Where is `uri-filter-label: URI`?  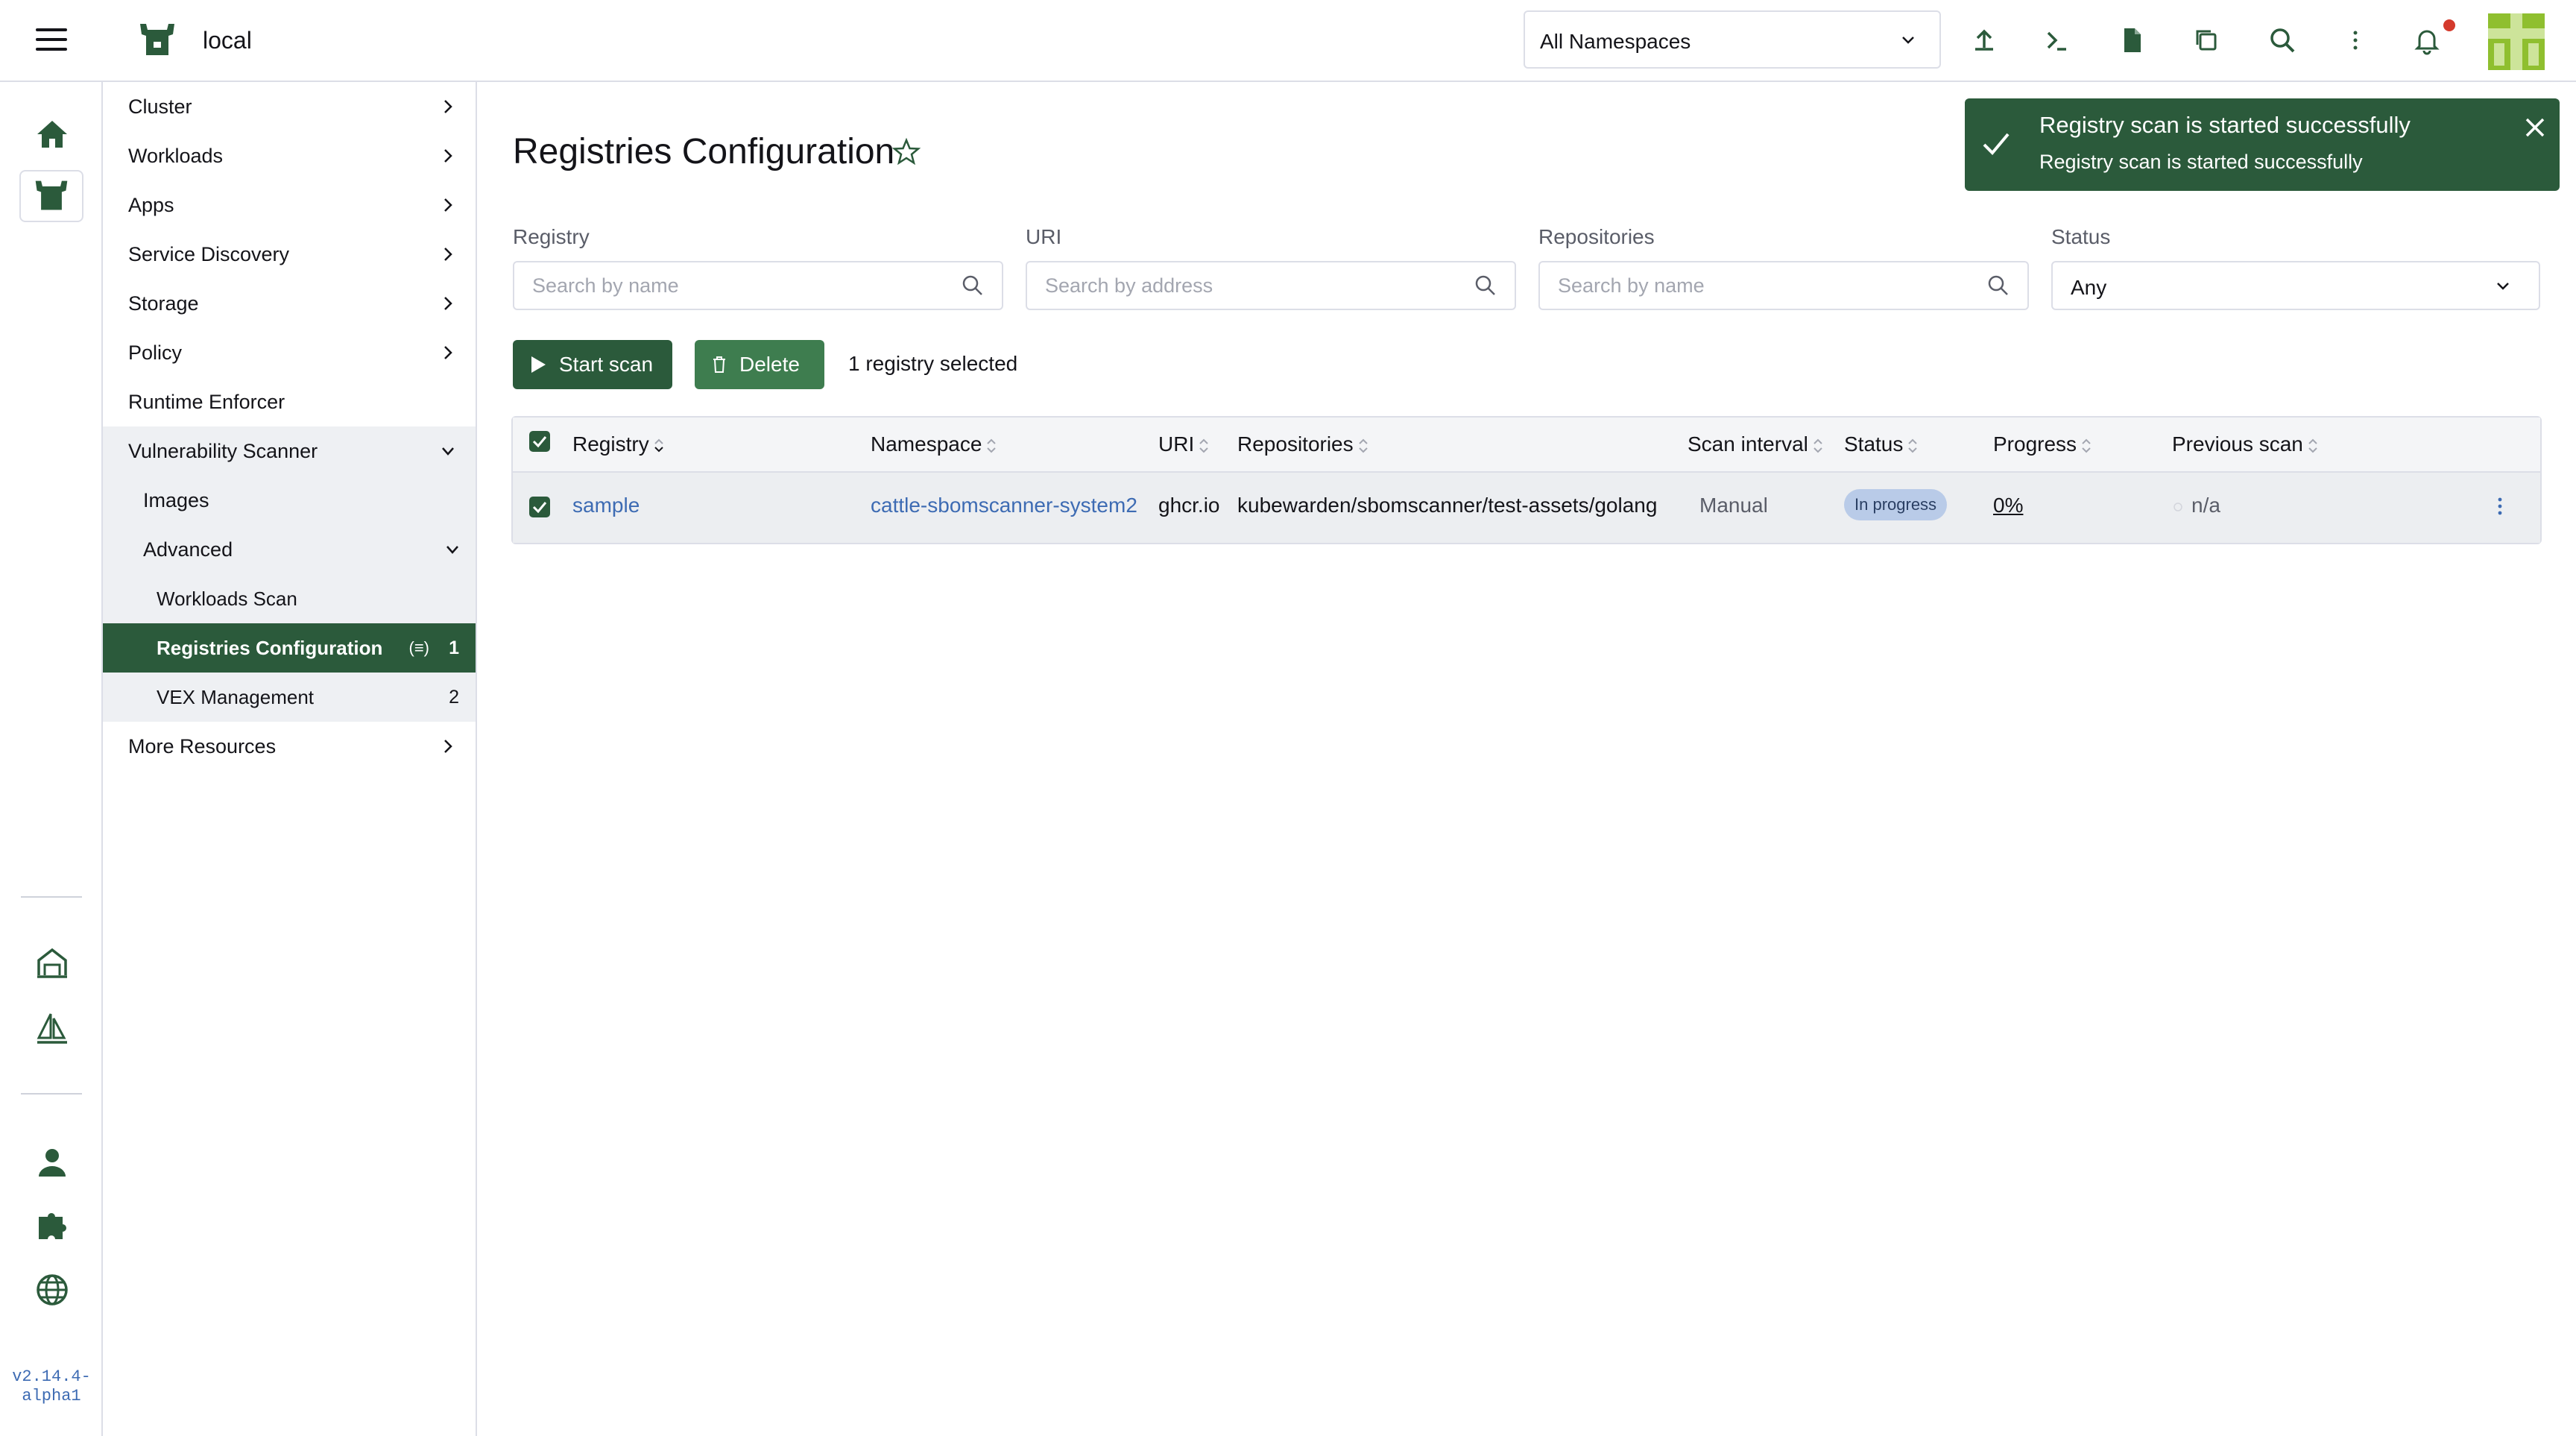
uri-filter-label: URI is located at coordinates (1044, 237).